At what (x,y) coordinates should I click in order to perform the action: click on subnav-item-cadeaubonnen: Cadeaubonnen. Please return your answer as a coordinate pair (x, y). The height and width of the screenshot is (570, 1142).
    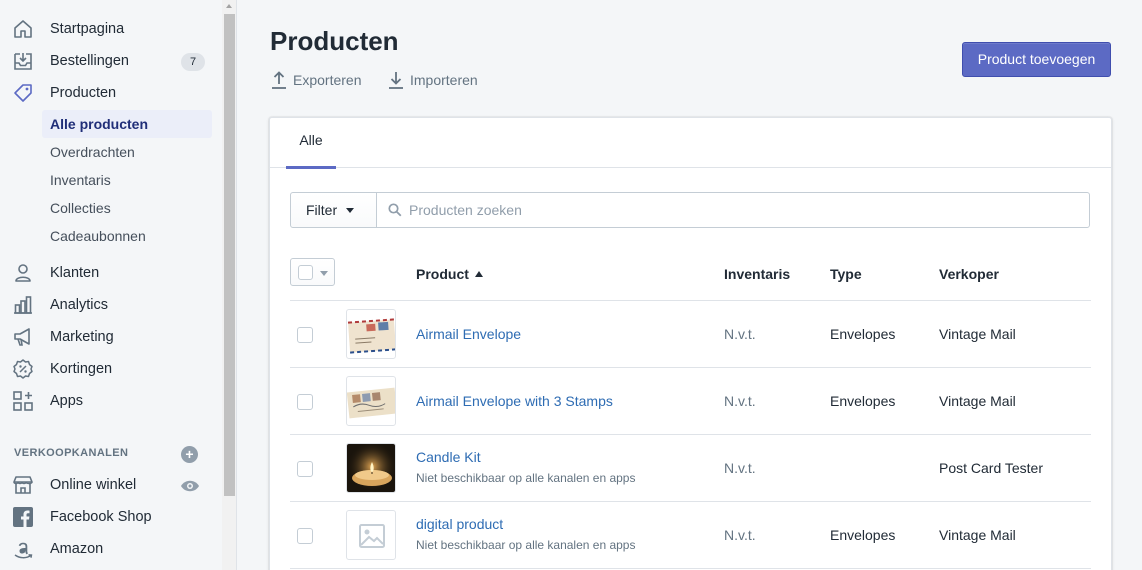
    Looking at the image, I should click on (127, 236).